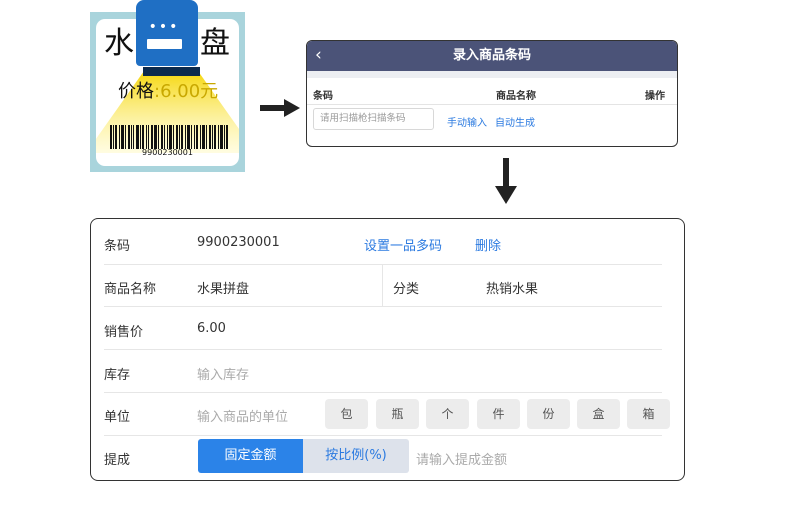  I want to click on column-separator, so click(382, 286).